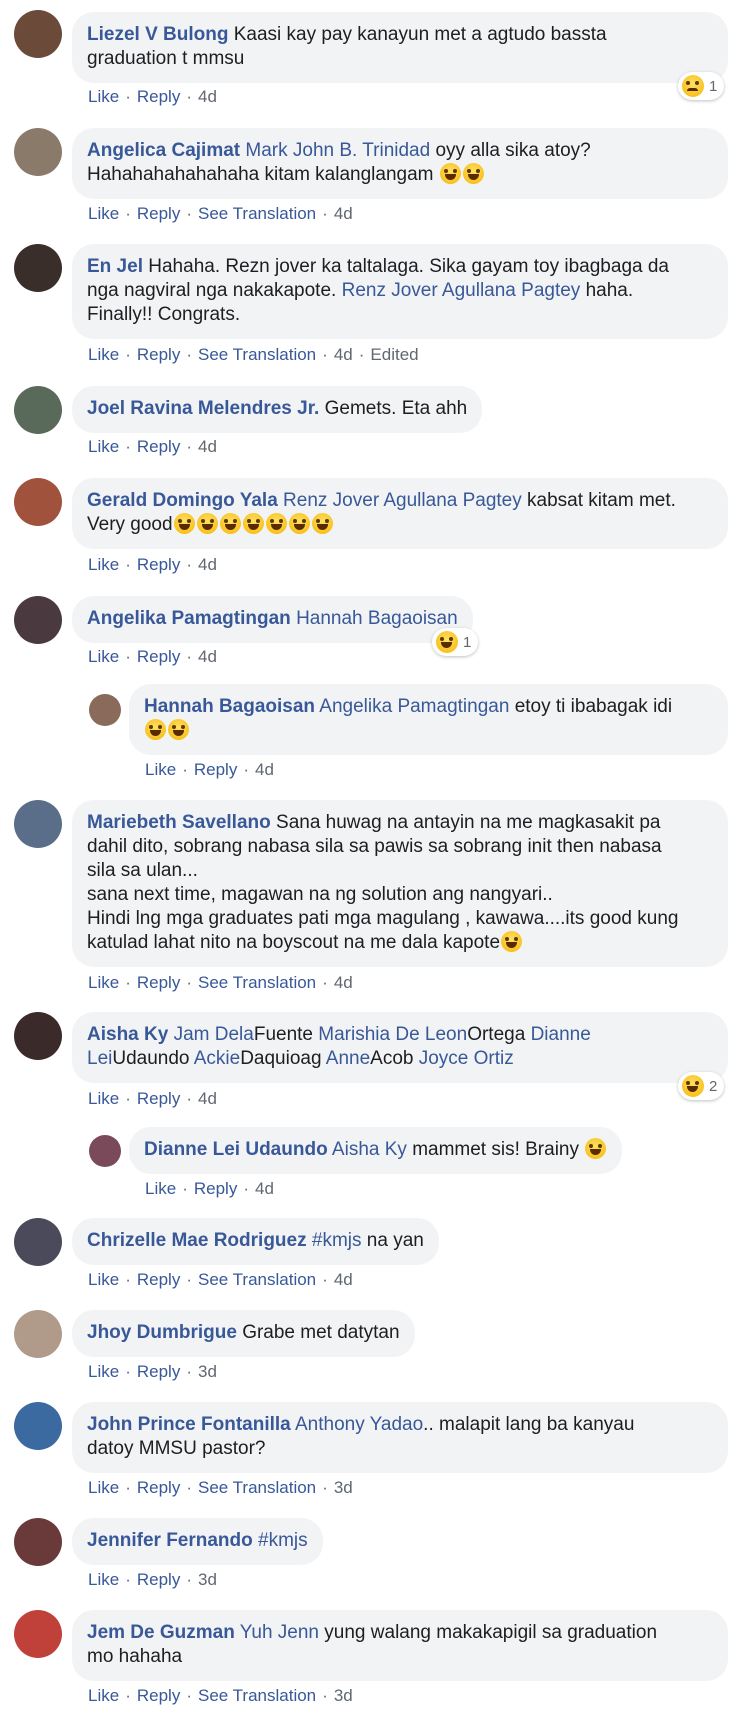 The width and height of the screenshot is (750, 1714). What do you see at coordinates (99, 1058) in the screenshot?
I see `mention-link: Lei` at bounding box center [99, 1058].